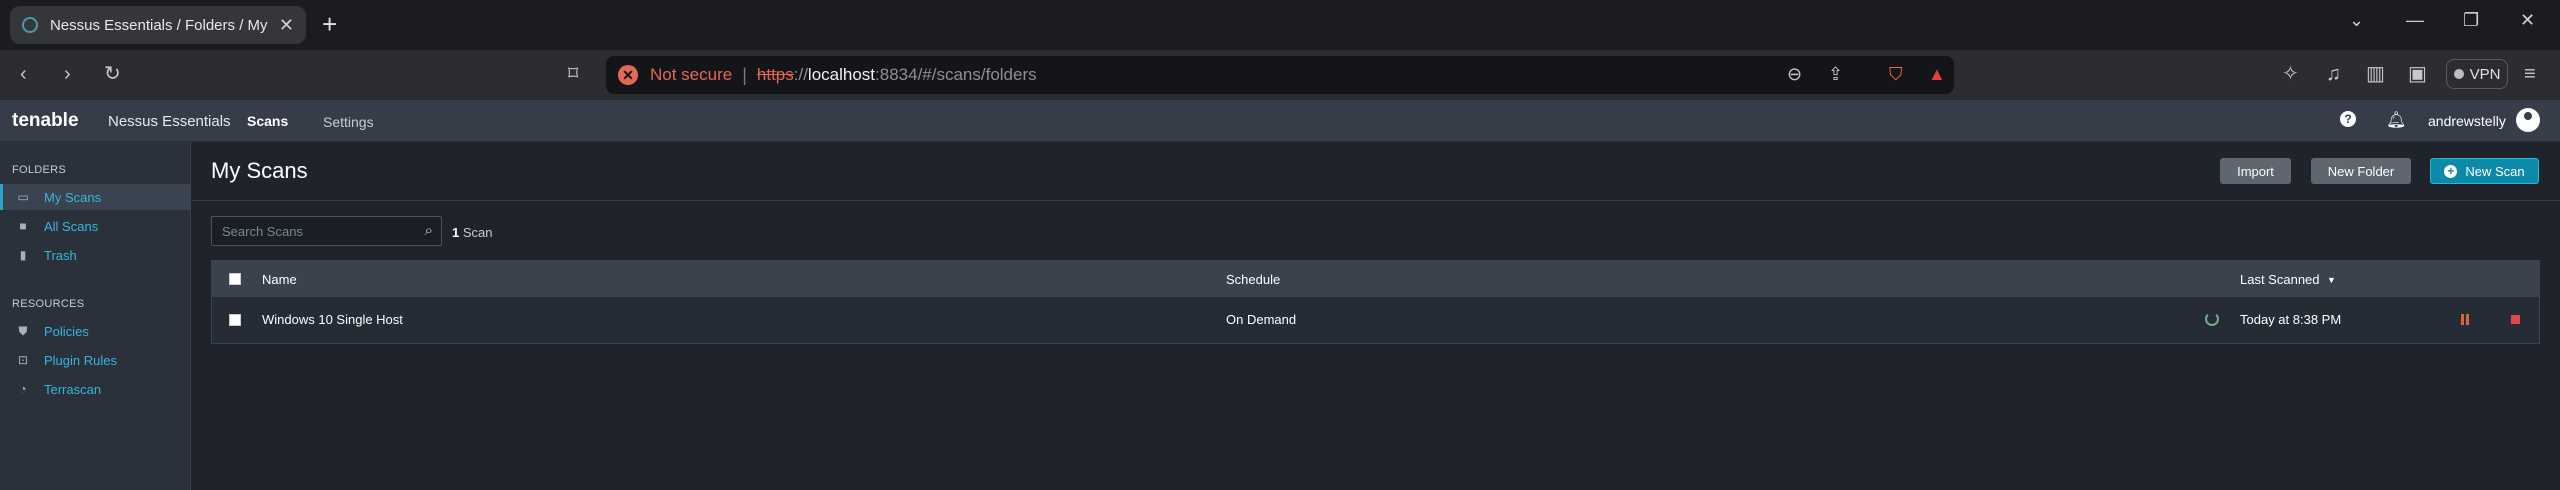 The height and width of the screenshot is (490, 2560). I want to click on tenable-logo: tenable, so click(45, 121).